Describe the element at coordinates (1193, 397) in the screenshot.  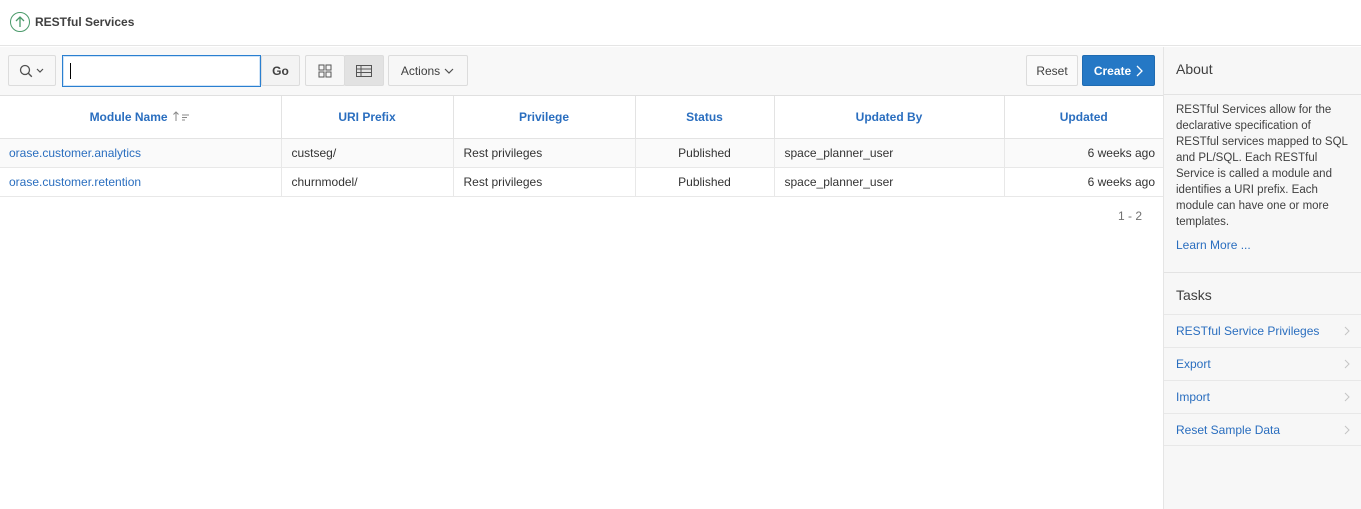
I see `task-label: Import` at that location.